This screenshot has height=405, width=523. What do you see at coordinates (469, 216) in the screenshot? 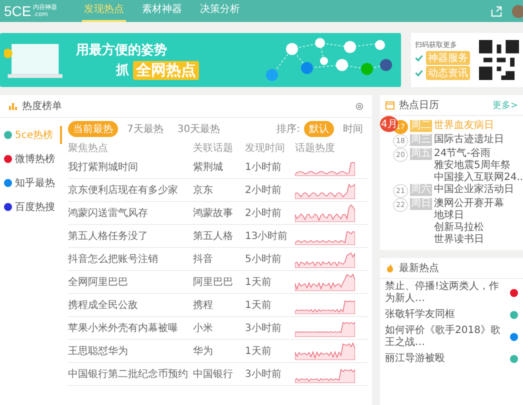
I see `calendar-event: 地球日` at bounding box center [469, 216].